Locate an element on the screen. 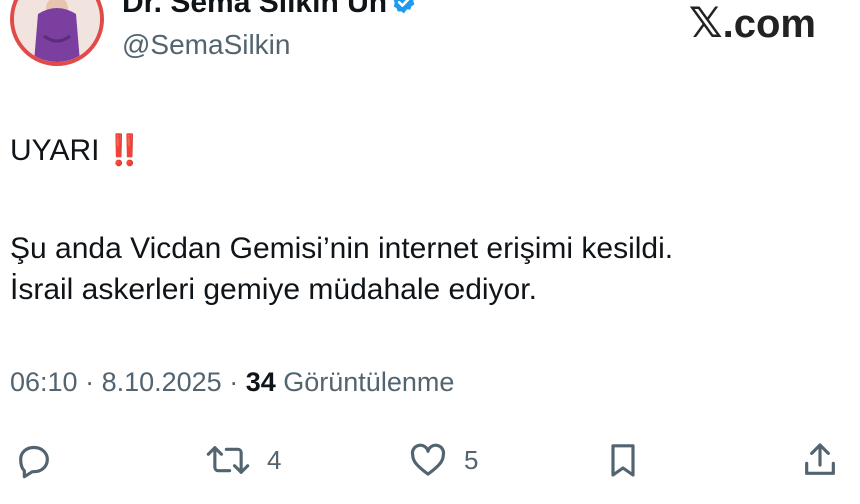  retweet-button: 4 is located at coordinates (243, 460).